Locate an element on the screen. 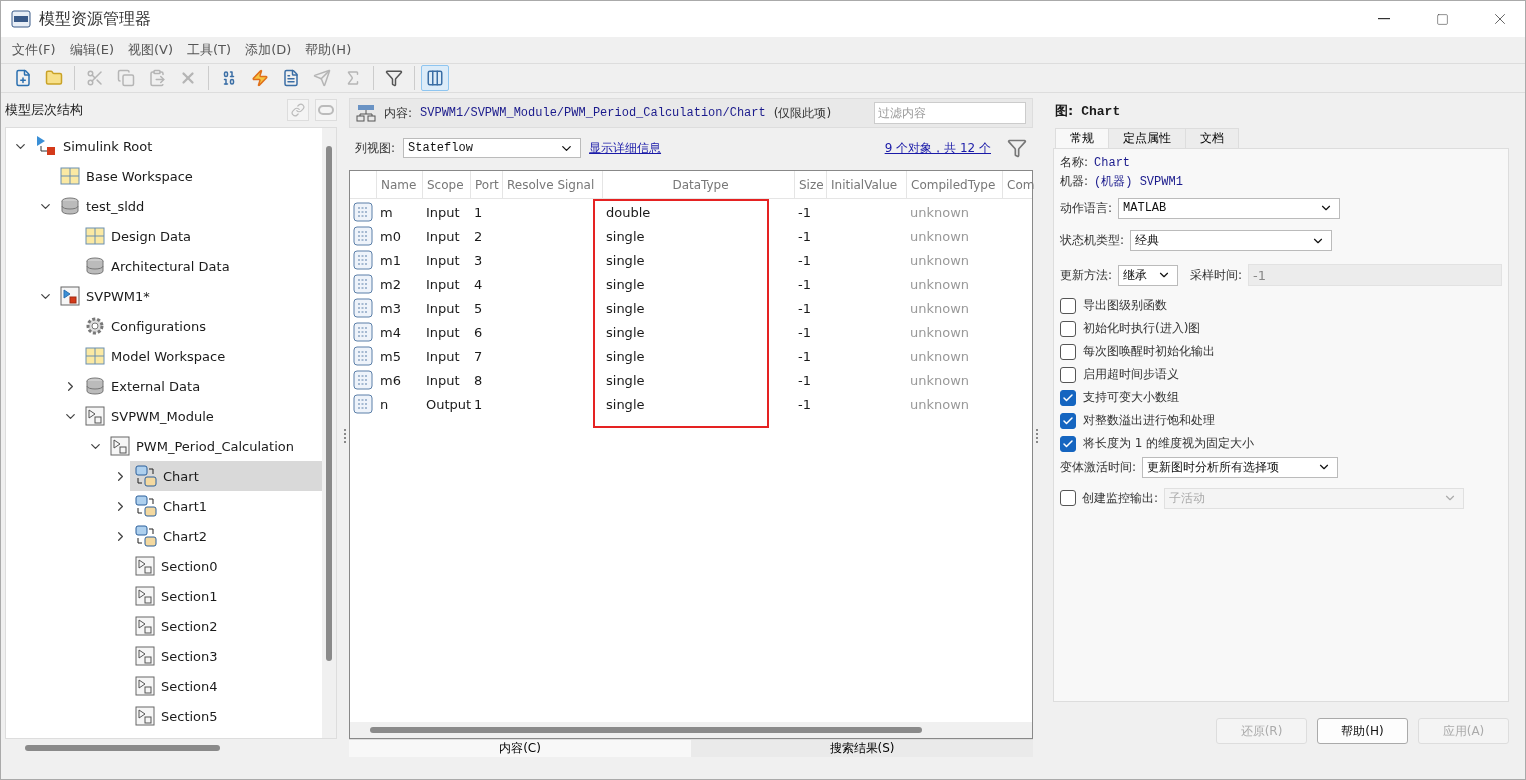 The image size is (1526, 780). tree-item: PWM_Period_Calculation is located at coordinates (213, 446).